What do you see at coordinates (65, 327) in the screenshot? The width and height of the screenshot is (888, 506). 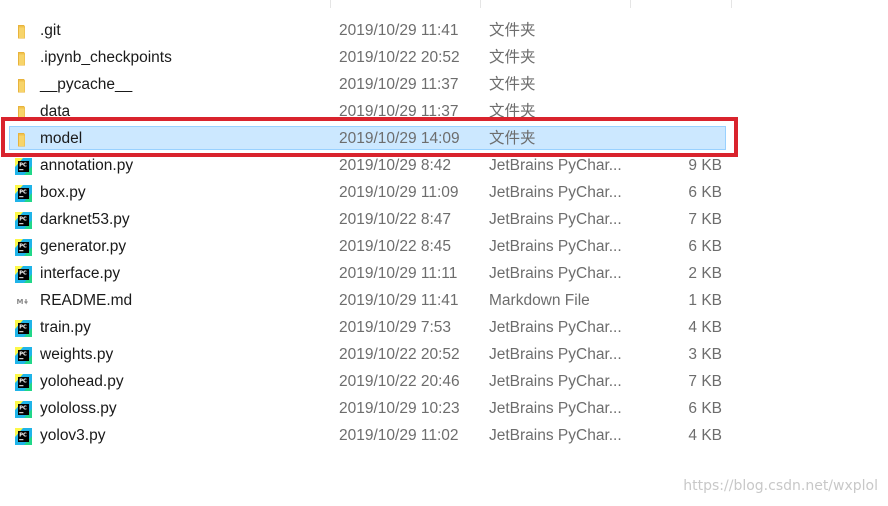 I see `file-name: train.py` at bounding box center [65, 327].